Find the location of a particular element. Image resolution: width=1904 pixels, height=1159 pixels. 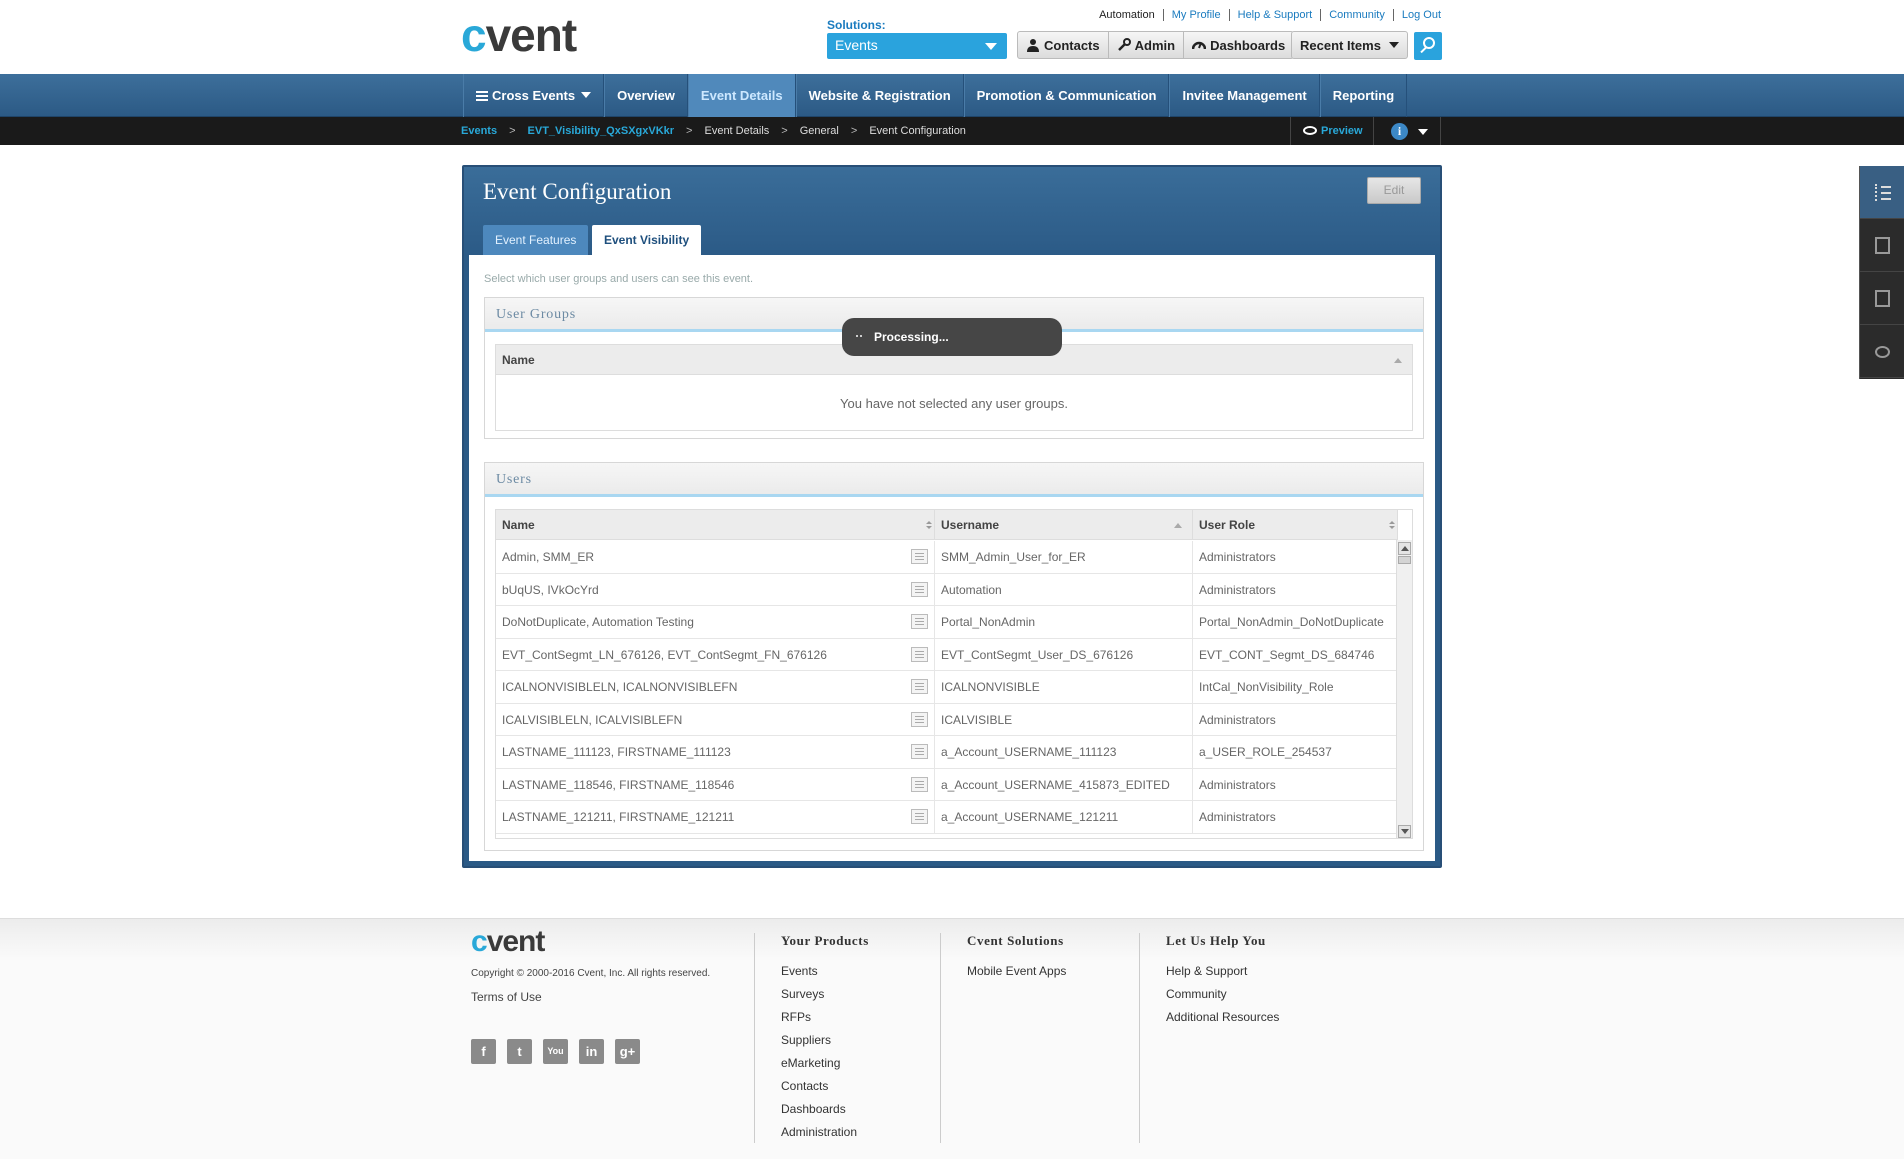

footer-link-mobile-event-apps: Mobile Event Apps is located at coordinates (1053, 971).